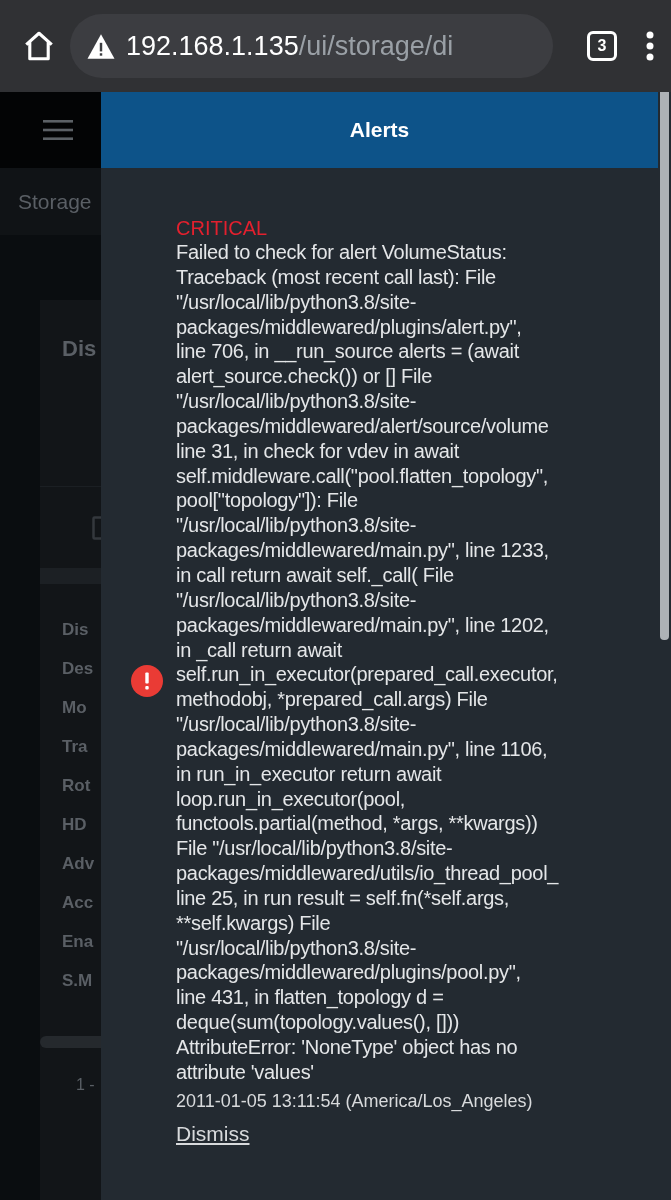 Image resolution: width=671 pixels, height=1200 pixels. Describe the element at coordinates (147, 680) in the screenshot. I see `alert-icon` at that location.